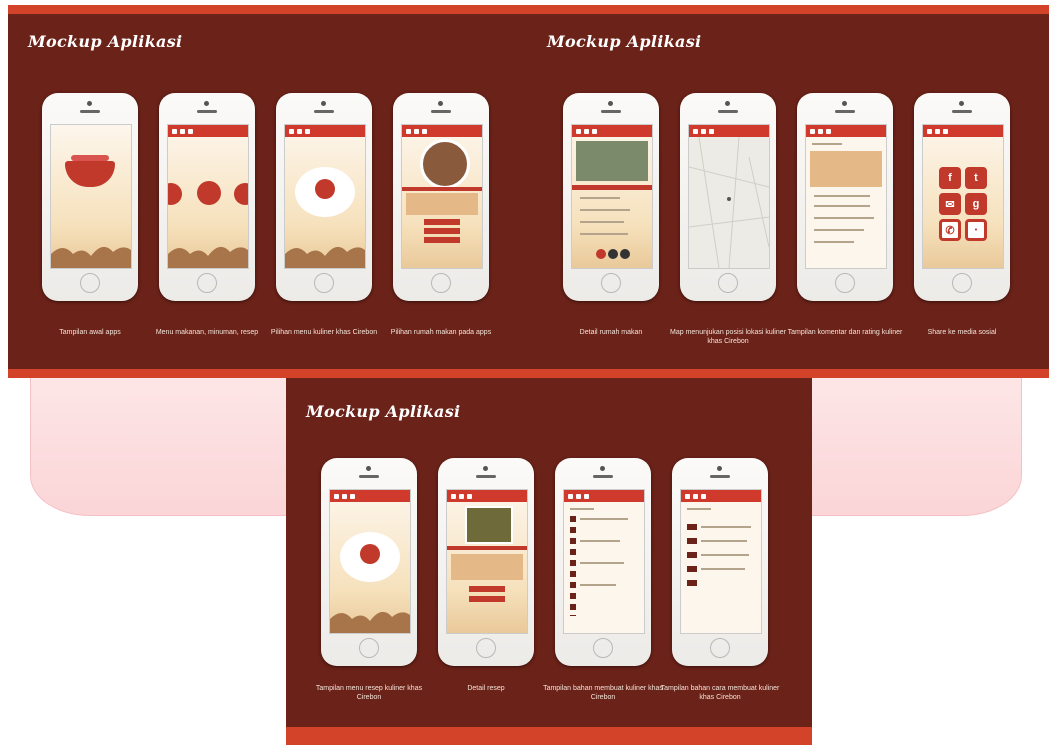  I want to click on map-view, so click(729, 202).